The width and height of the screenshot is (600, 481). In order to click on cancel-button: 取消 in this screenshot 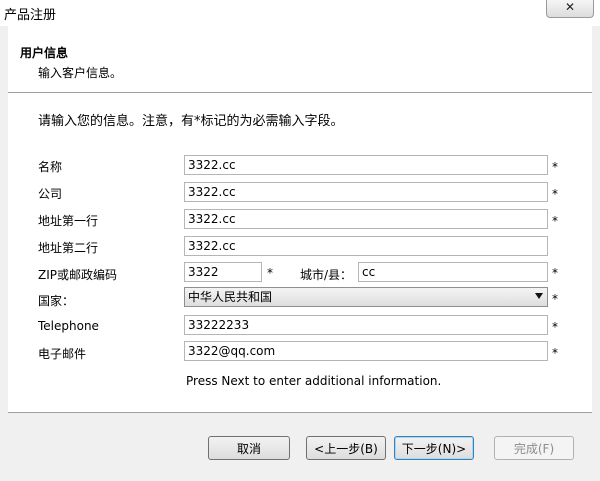, I will do `click(249, 448)`.